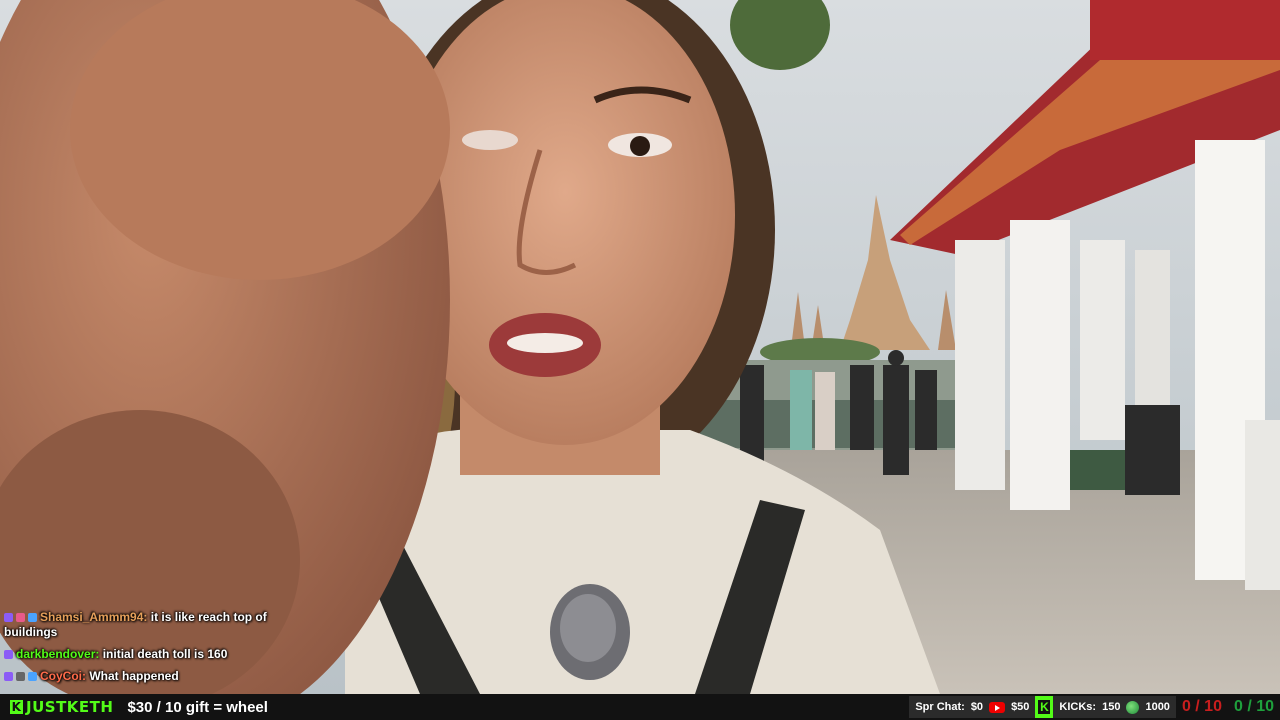 Image resolution: width=1280 pixels, height=720 pixels. I want to click on gift-goal-text: $30 / 10 gift = wheel, so click(197, 707).